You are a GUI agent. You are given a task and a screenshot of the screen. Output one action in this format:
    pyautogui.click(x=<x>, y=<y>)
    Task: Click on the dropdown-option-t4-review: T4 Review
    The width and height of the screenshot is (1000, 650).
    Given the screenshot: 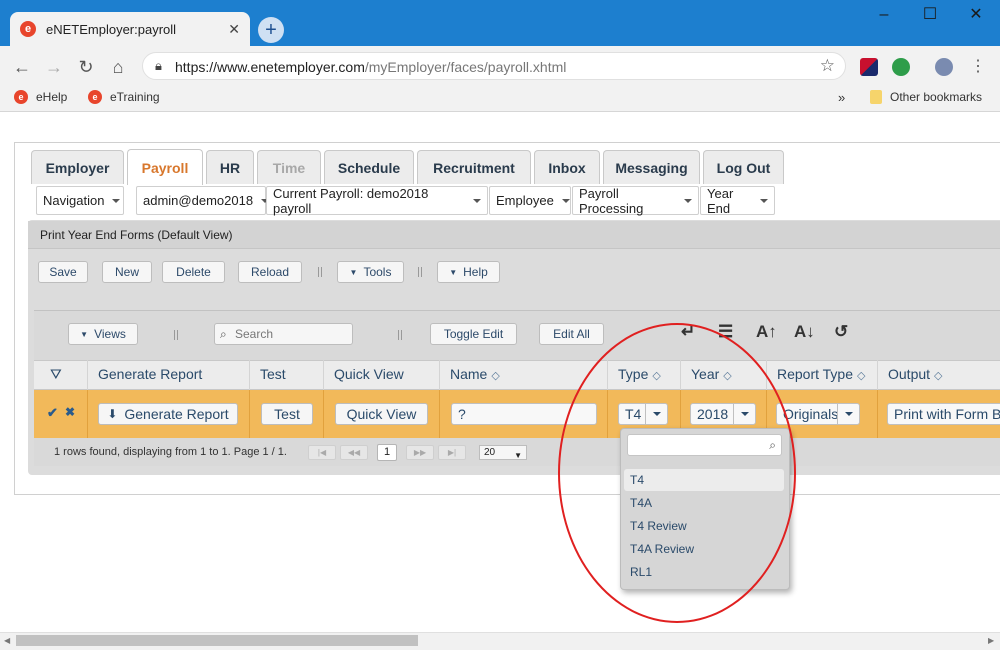 What is the action you would take?
    pyautogui.click(x=704, y=526)
    